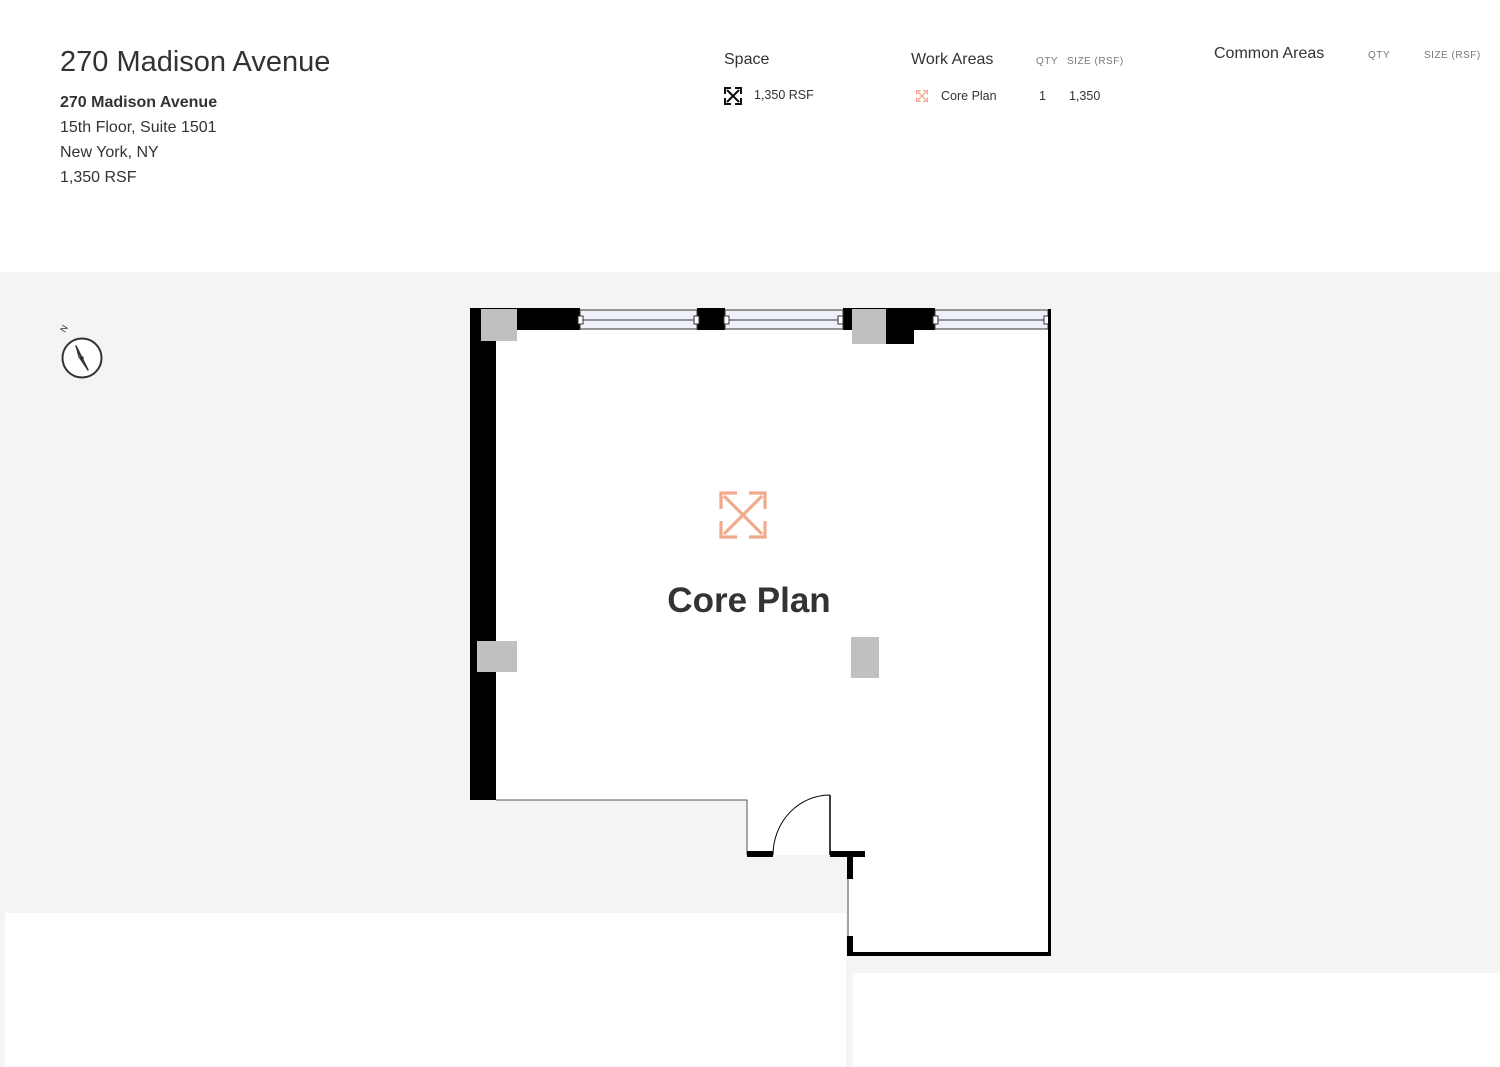 This screenshot has width=1500, height=1067. Describe the element at coordinates (813, 319) in the screenshot. I see `windows` at that location.